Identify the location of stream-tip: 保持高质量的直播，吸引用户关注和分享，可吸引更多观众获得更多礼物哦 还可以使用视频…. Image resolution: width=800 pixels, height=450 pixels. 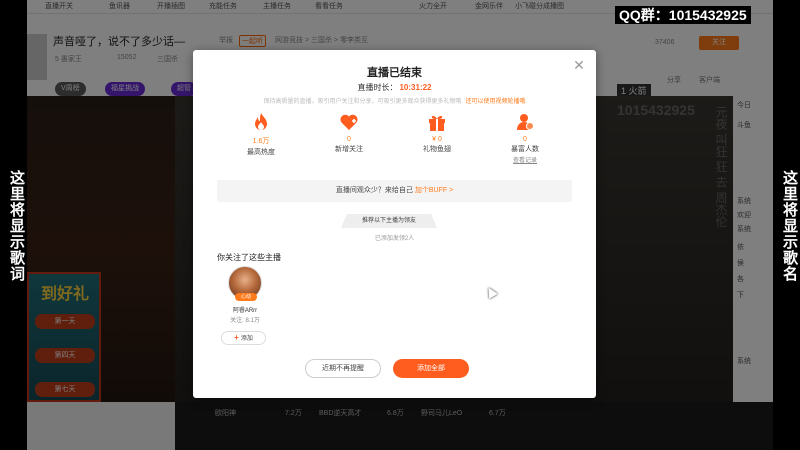
(394, 100).